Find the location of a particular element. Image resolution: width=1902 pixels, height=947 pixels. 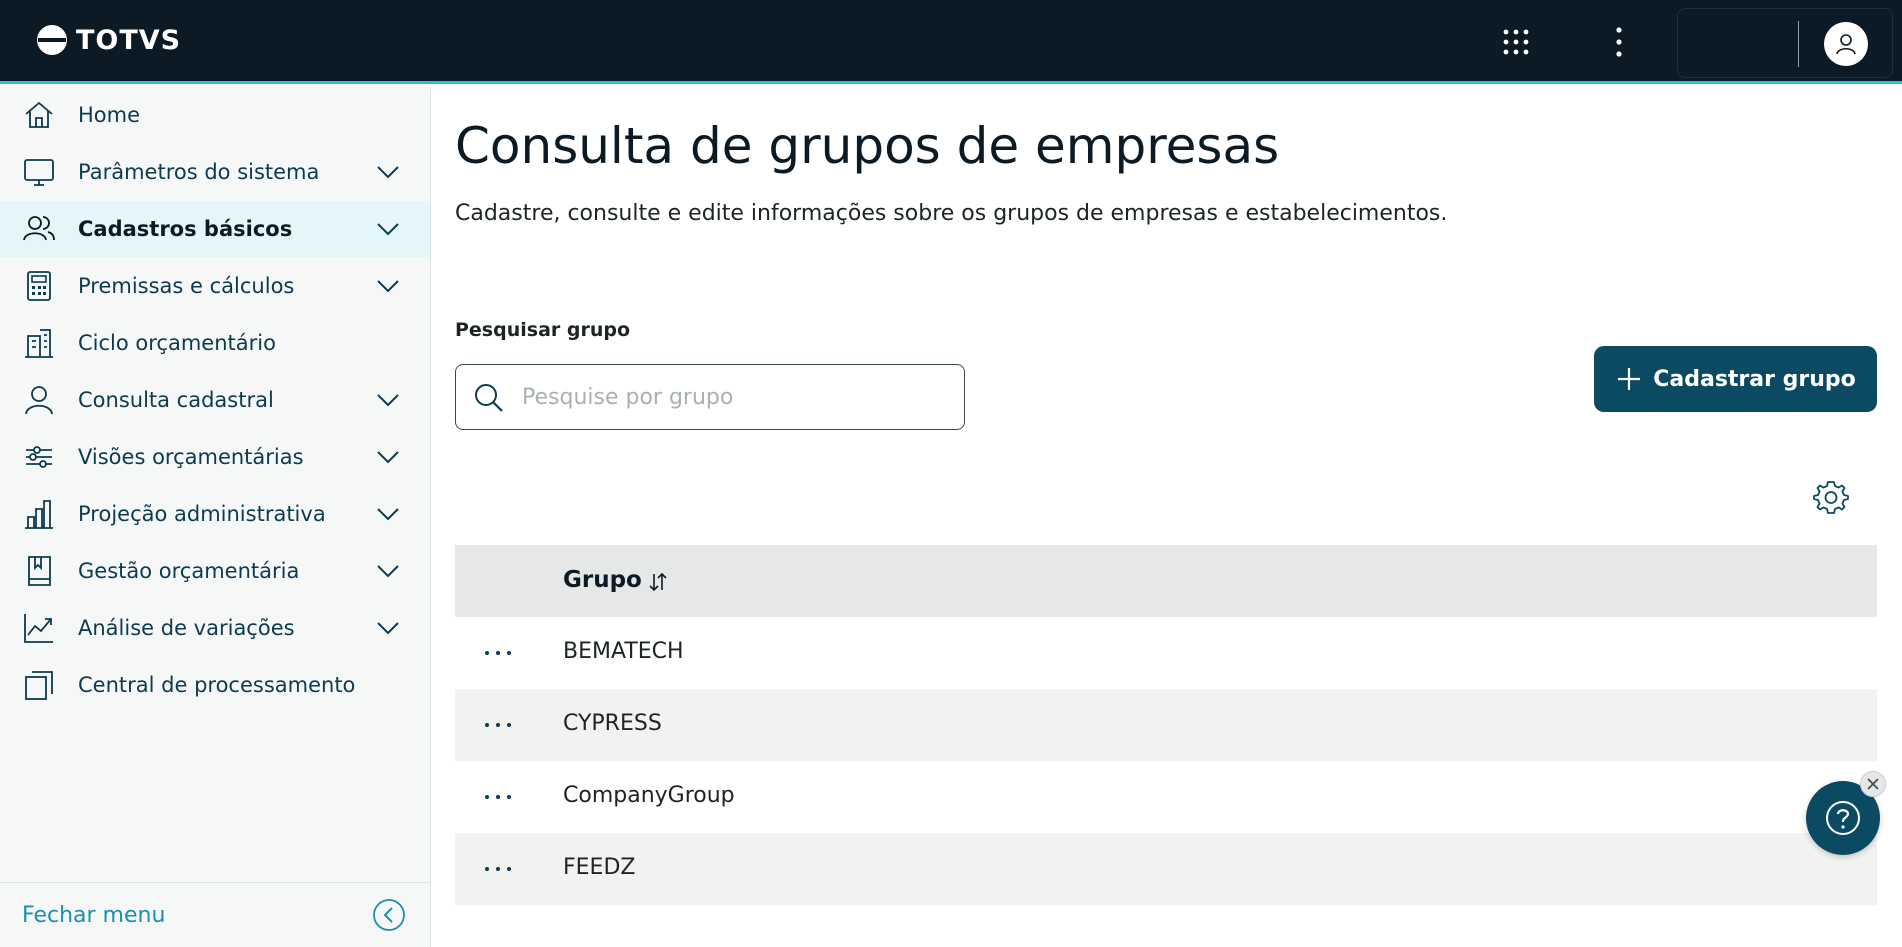

chevron-left-circle-icon is located at coordinates (389, 915).